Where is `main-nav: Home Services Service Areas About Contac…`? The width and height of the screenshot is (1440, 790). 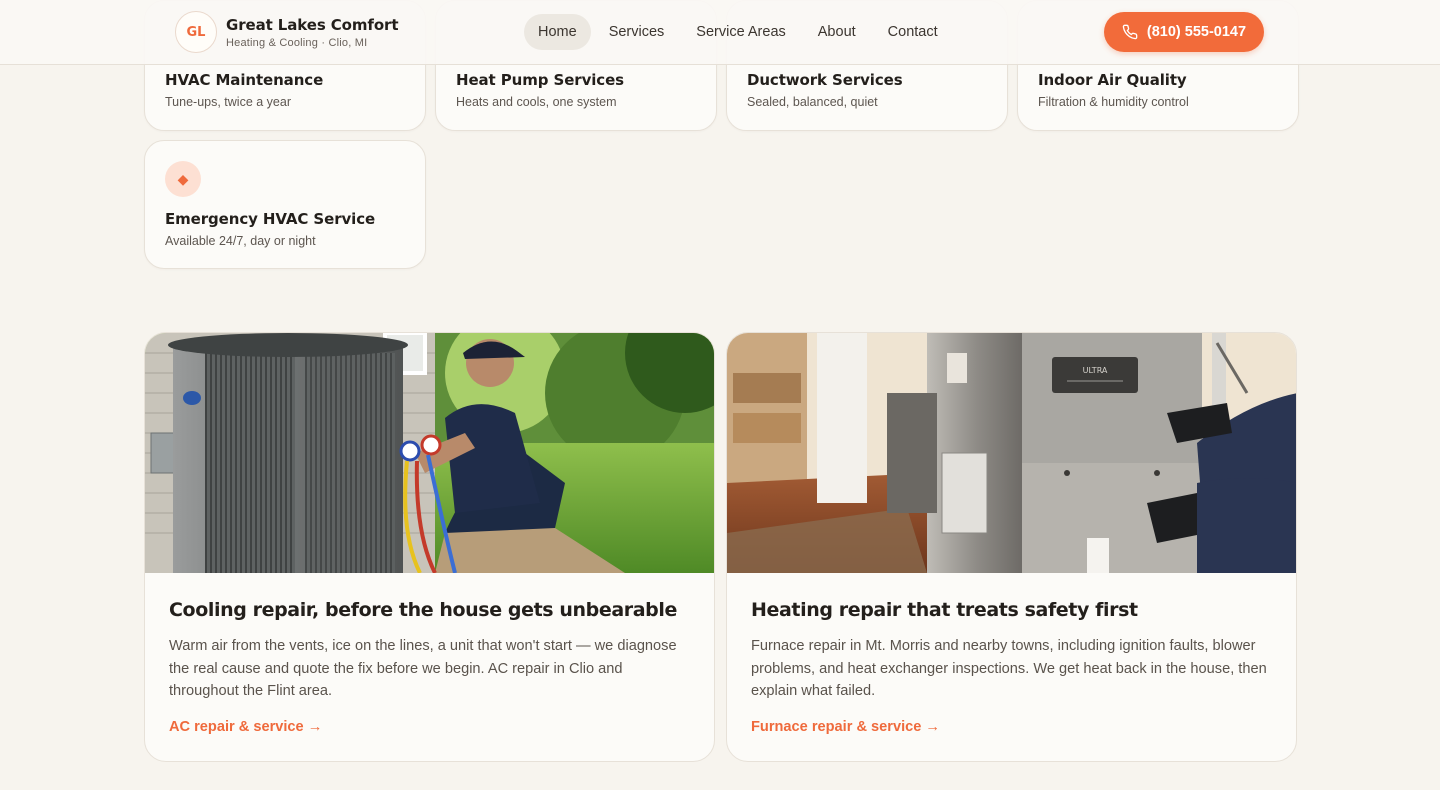 main-nav: Home Services Service Areas About Contac… is located at coordinates (740, 32).